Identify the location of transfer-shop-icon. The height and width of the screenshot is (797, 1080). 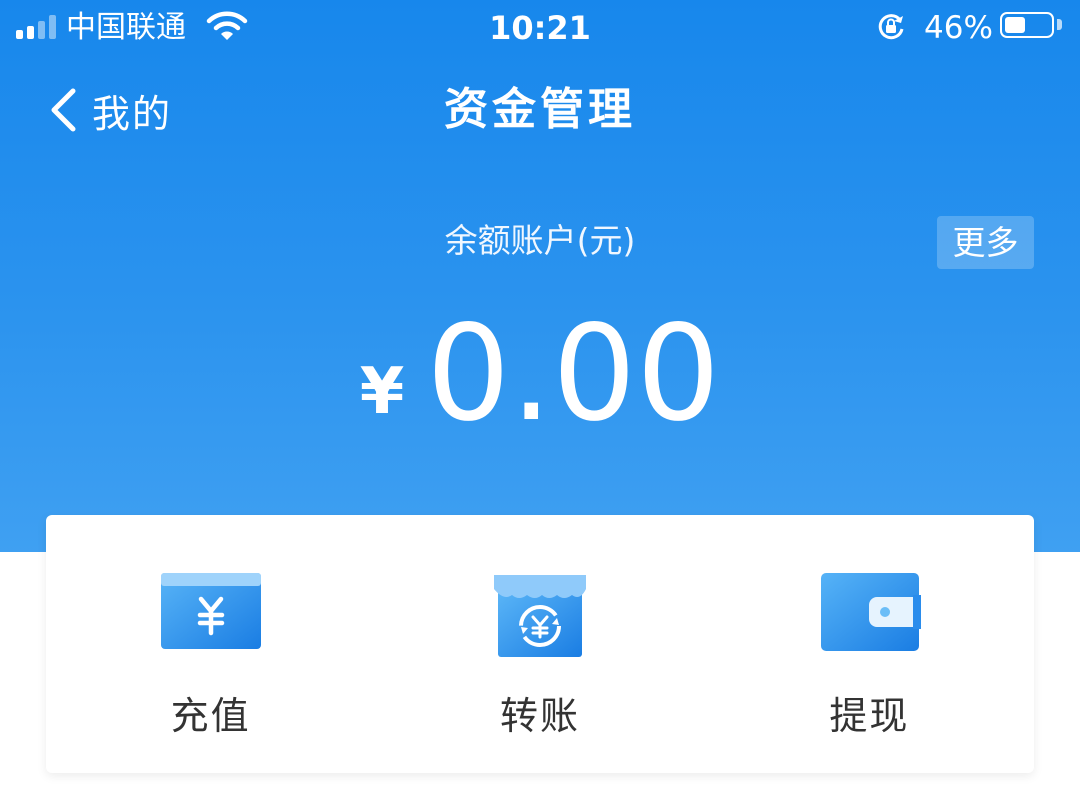
(539, 616).